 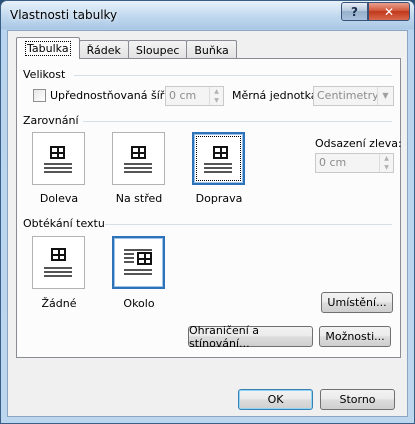 I want to click on wrap-around-label: Okolo, so click(x=139, y=303).